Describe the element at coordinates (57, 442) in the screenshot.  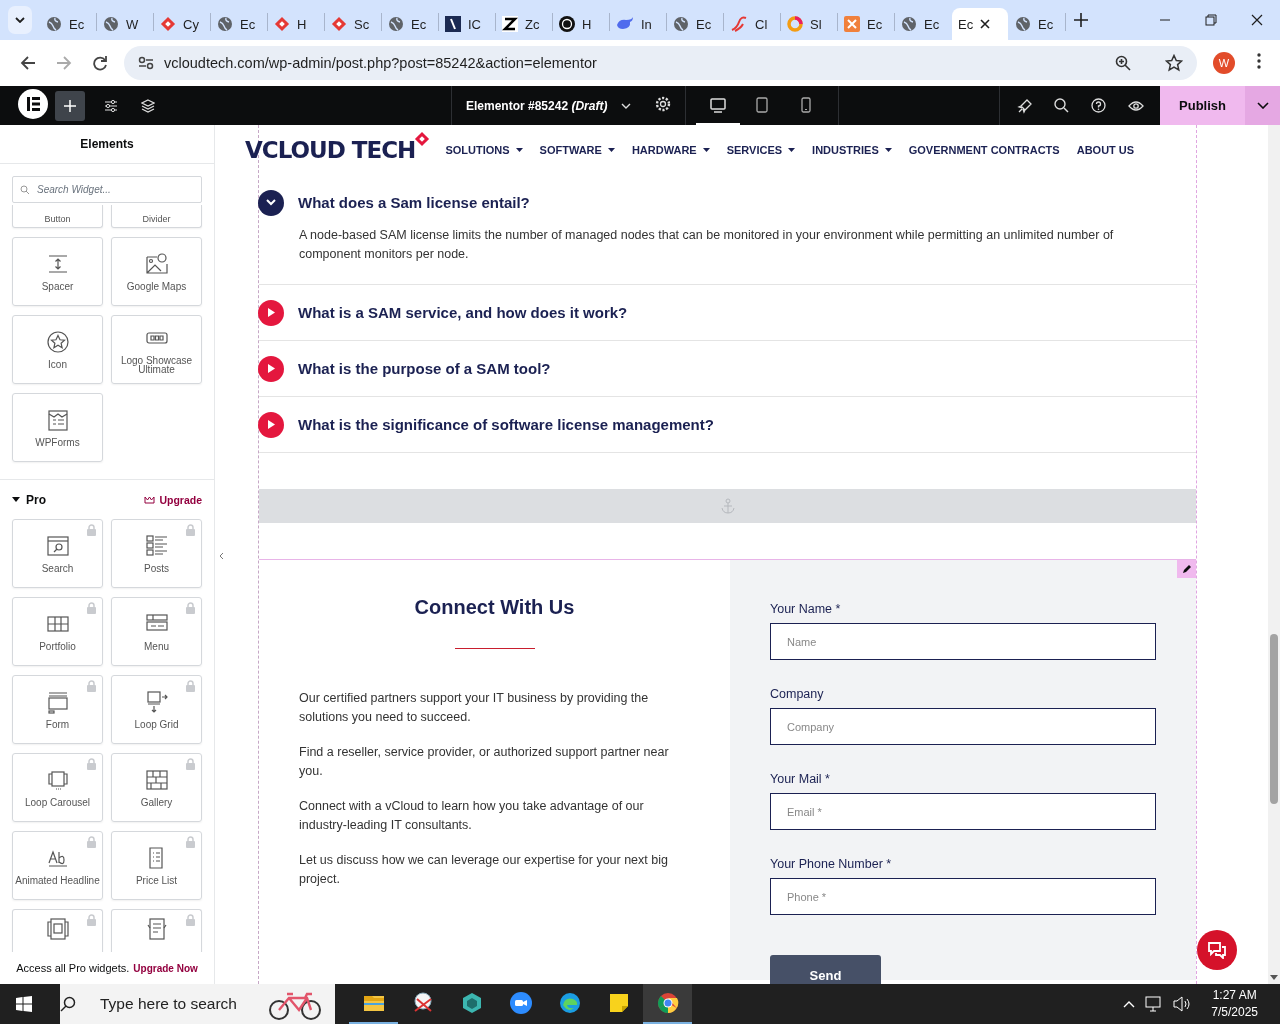
I see `widget-label: WPForms` at that location.